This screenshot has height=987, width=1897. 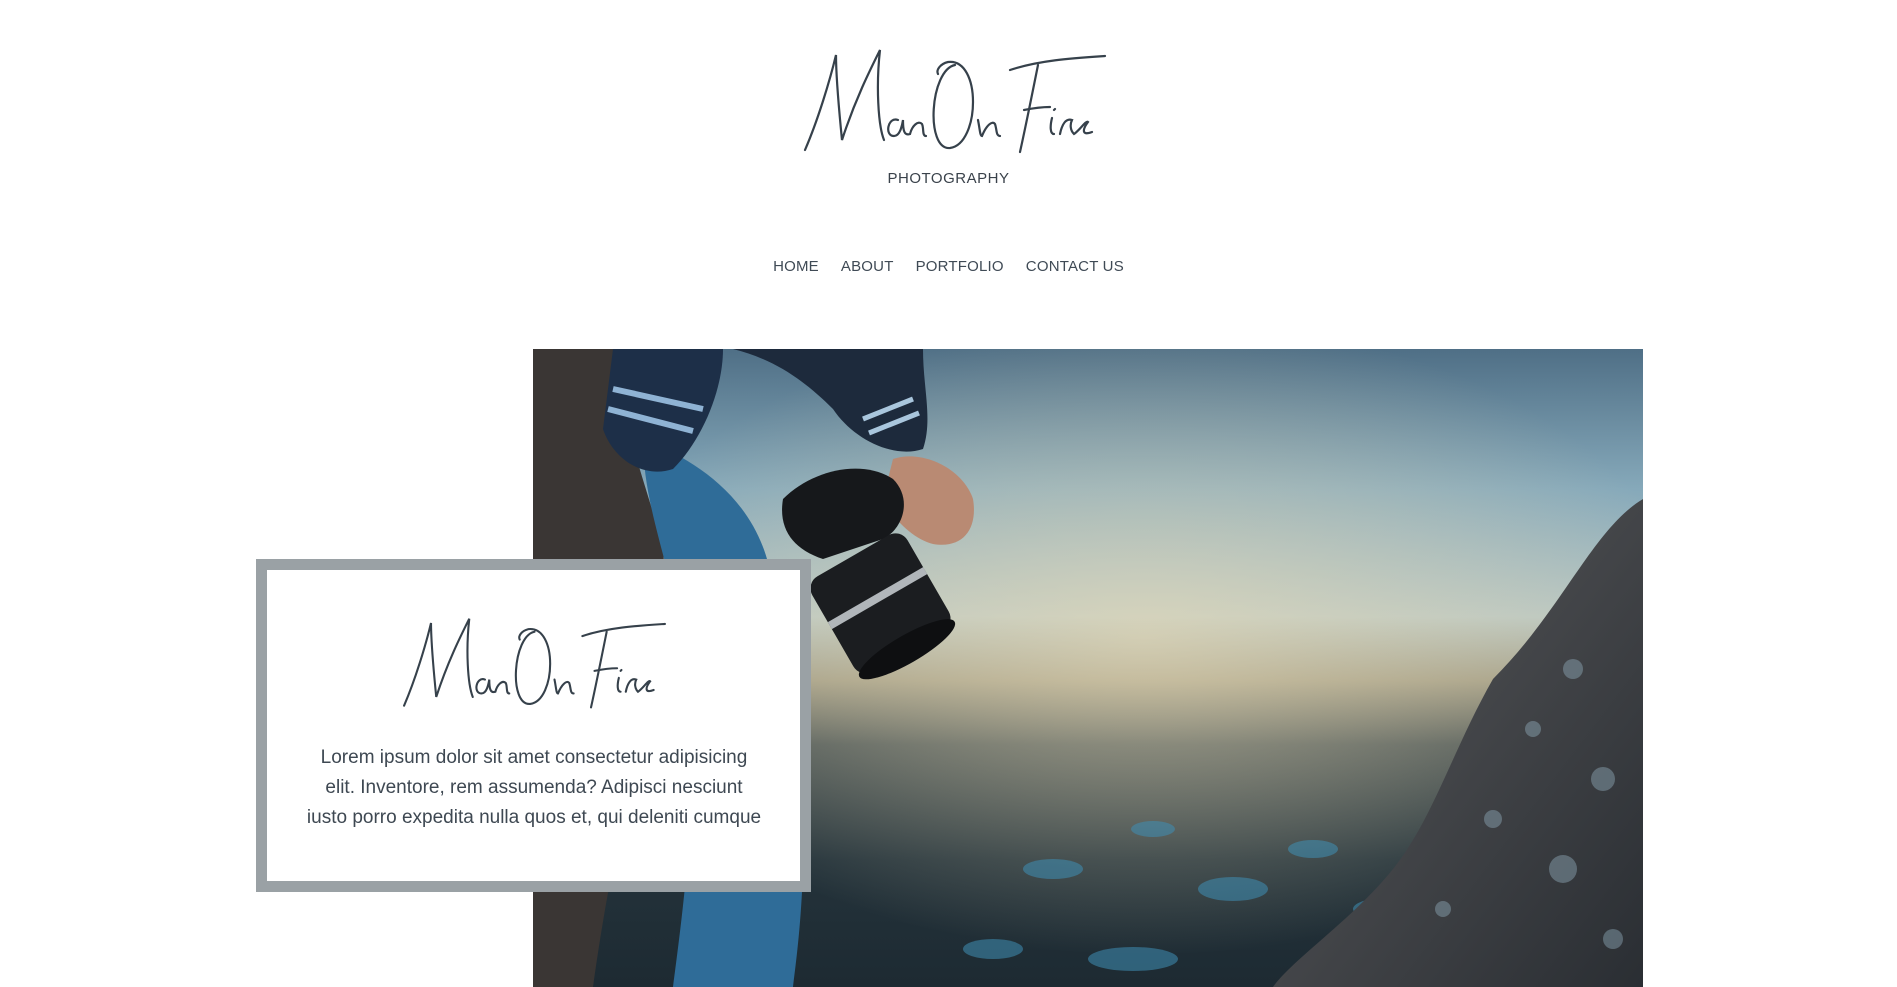 What do you see at coordinates (534, 663) in the screenshot?
I see `card-script-logo-graphic` at bounding box center [534, 663].